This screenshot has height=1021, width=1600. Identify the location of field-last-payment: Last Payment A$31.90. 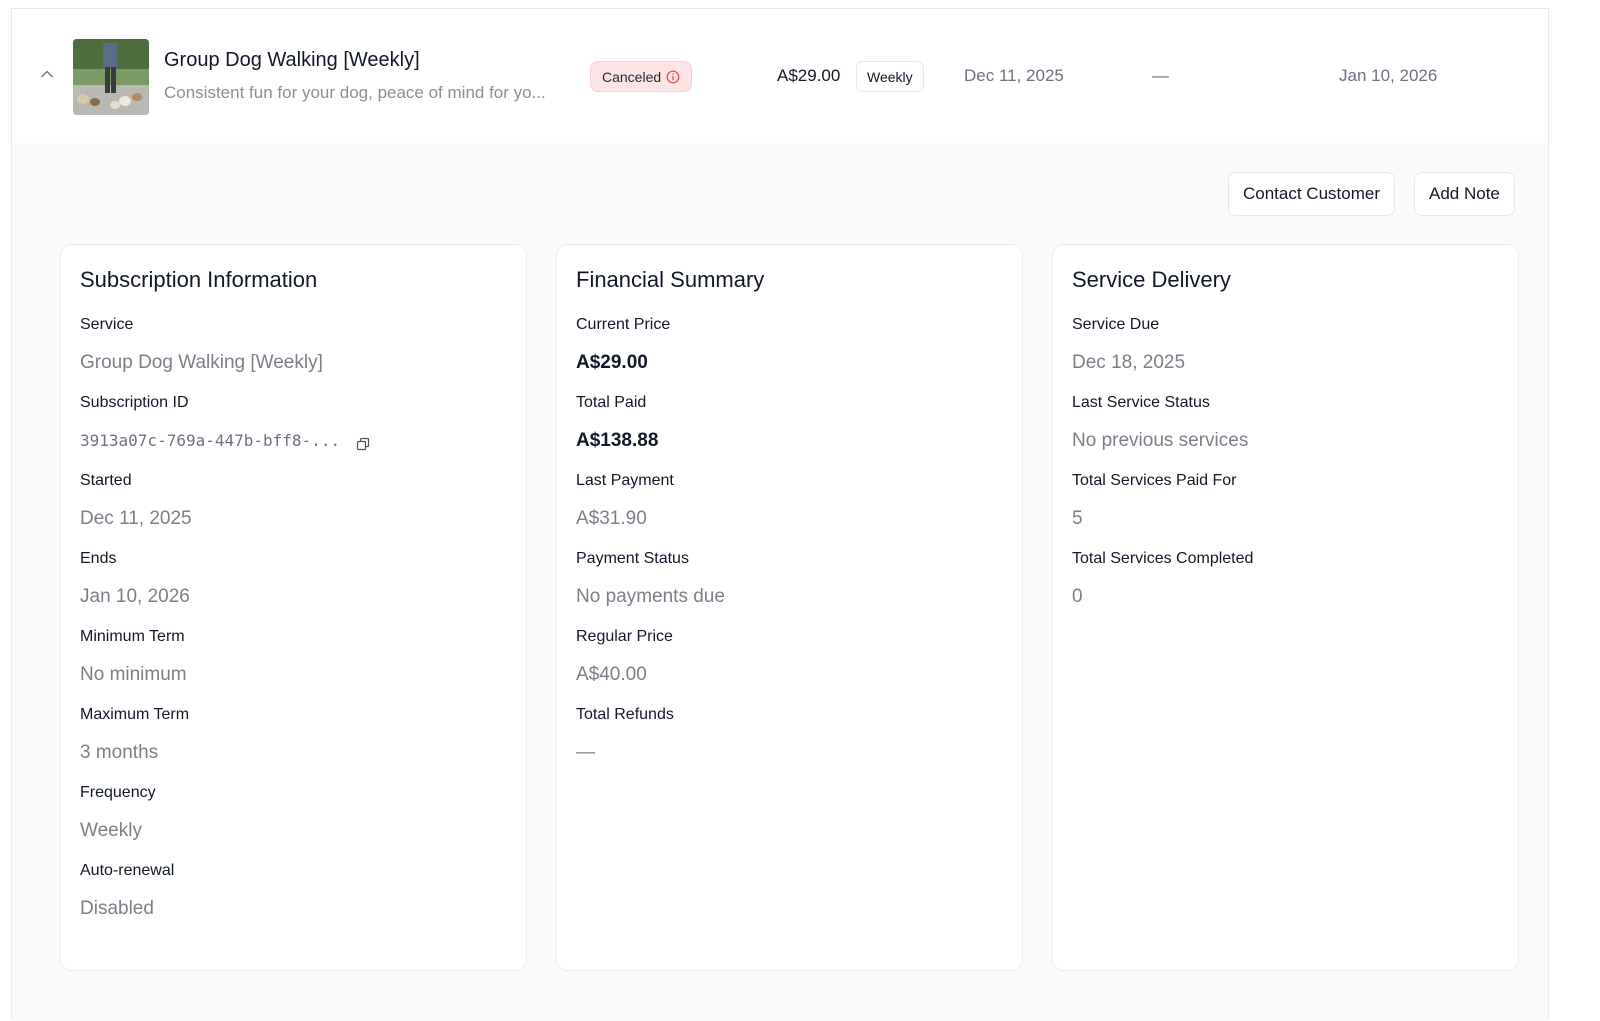
(789, 501).